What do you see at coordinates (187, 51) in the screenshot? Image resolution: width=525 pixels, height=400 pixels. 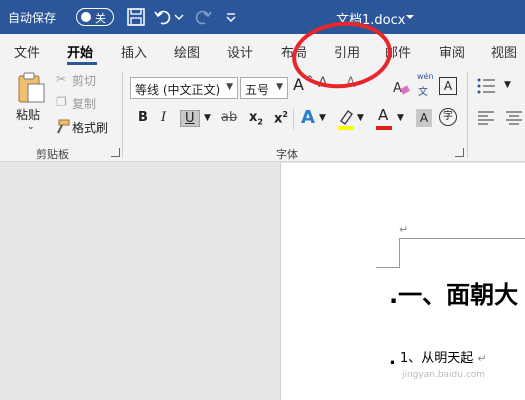 I see `tab-draw: 绘图` at bounding box center [187, 51].